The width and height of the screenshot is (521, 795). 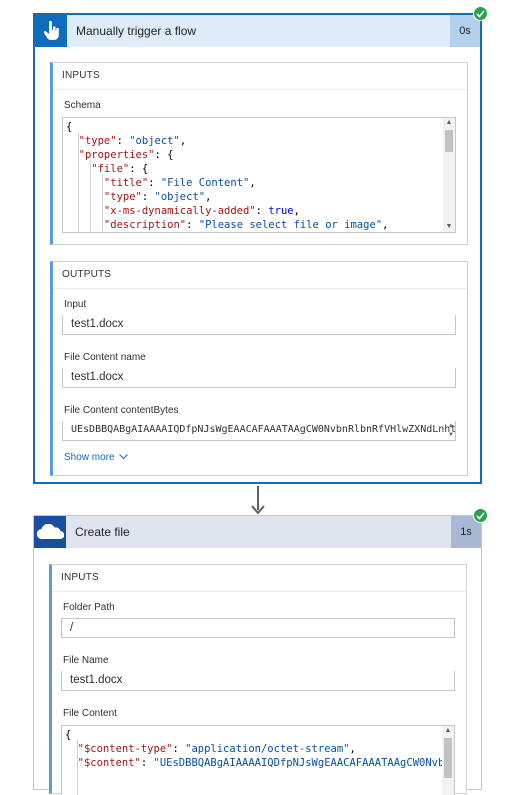 I want to click on file-content-label: File Content, so click(x=90, y=713).